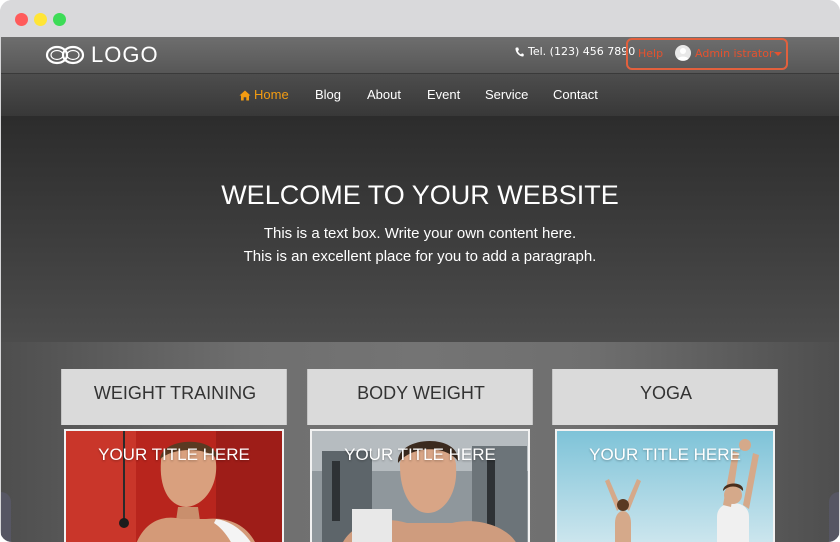 Image resolution: width=840 pixels, height=542 pixels. What do you see at coordinates (420, 18) in the screenshot?
I see `window-titlebar` at bounding box center [420, 18].